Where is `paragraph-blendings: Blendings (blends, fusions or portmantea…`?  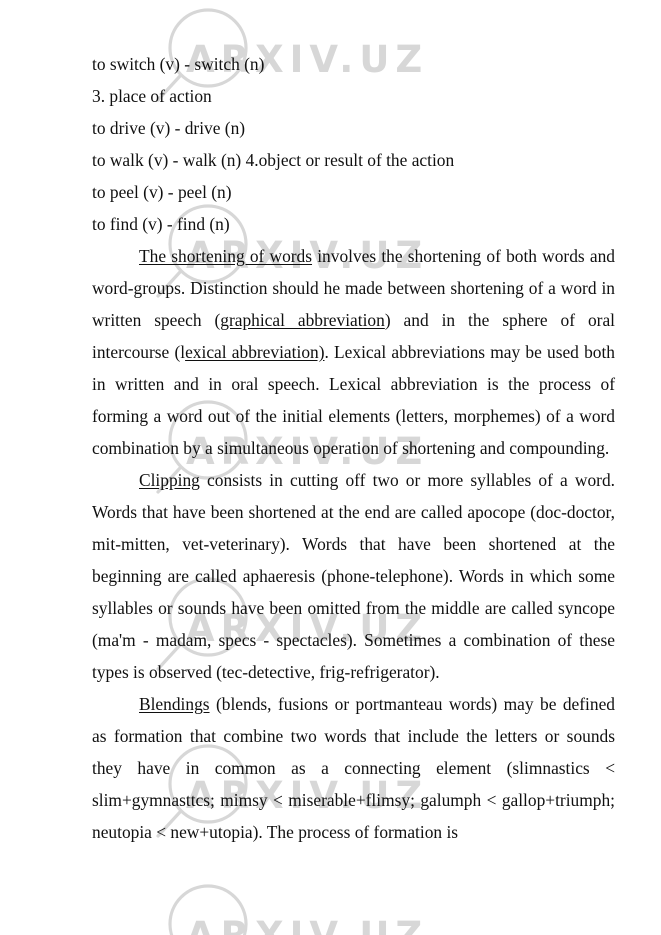 paragraph-blendings: Blendings (blends, fusions or portmantea… is located at coordinates (353, 768).